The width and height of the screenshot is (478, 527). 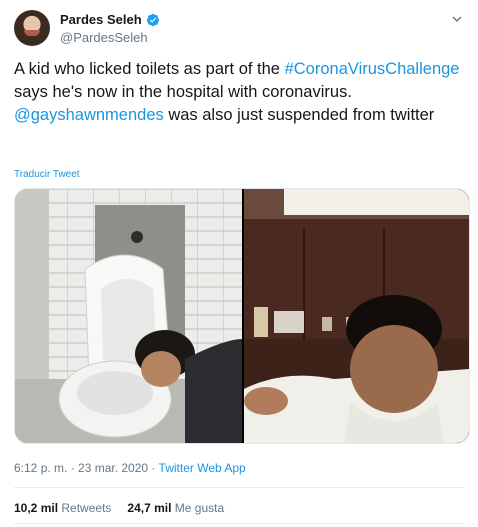 What do you see at coordinates (152, 19) in the screenshot?
I see `verified-badge-icon` at bounding box center [152, 19].